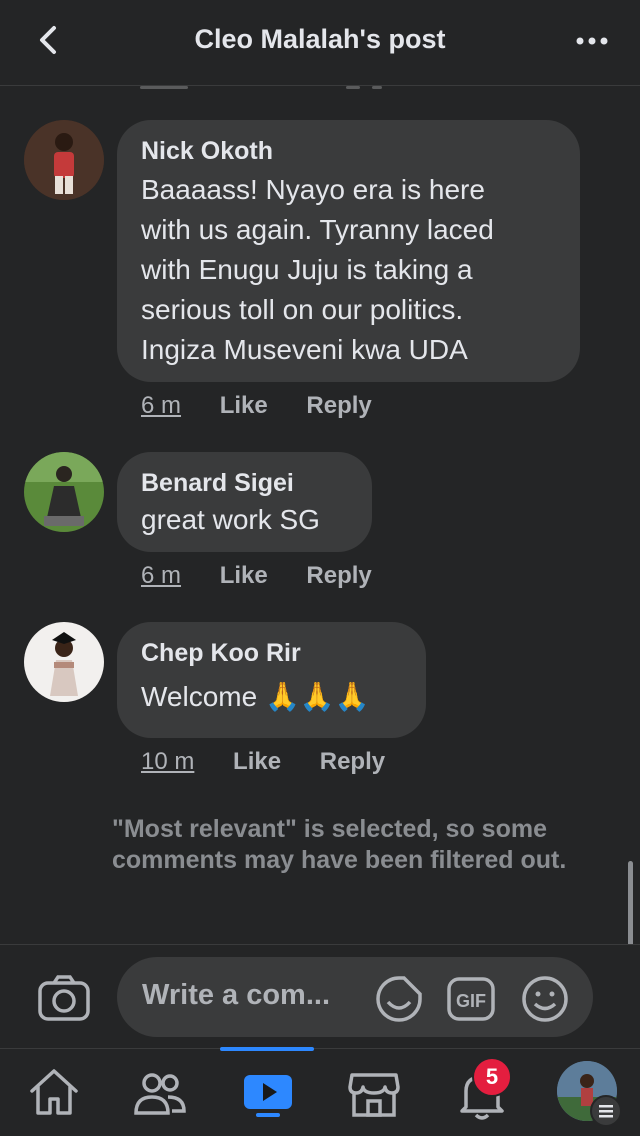 The image size is (640, 1136). I want to click on comment-author: Benard Sigei, so click(244, 483).